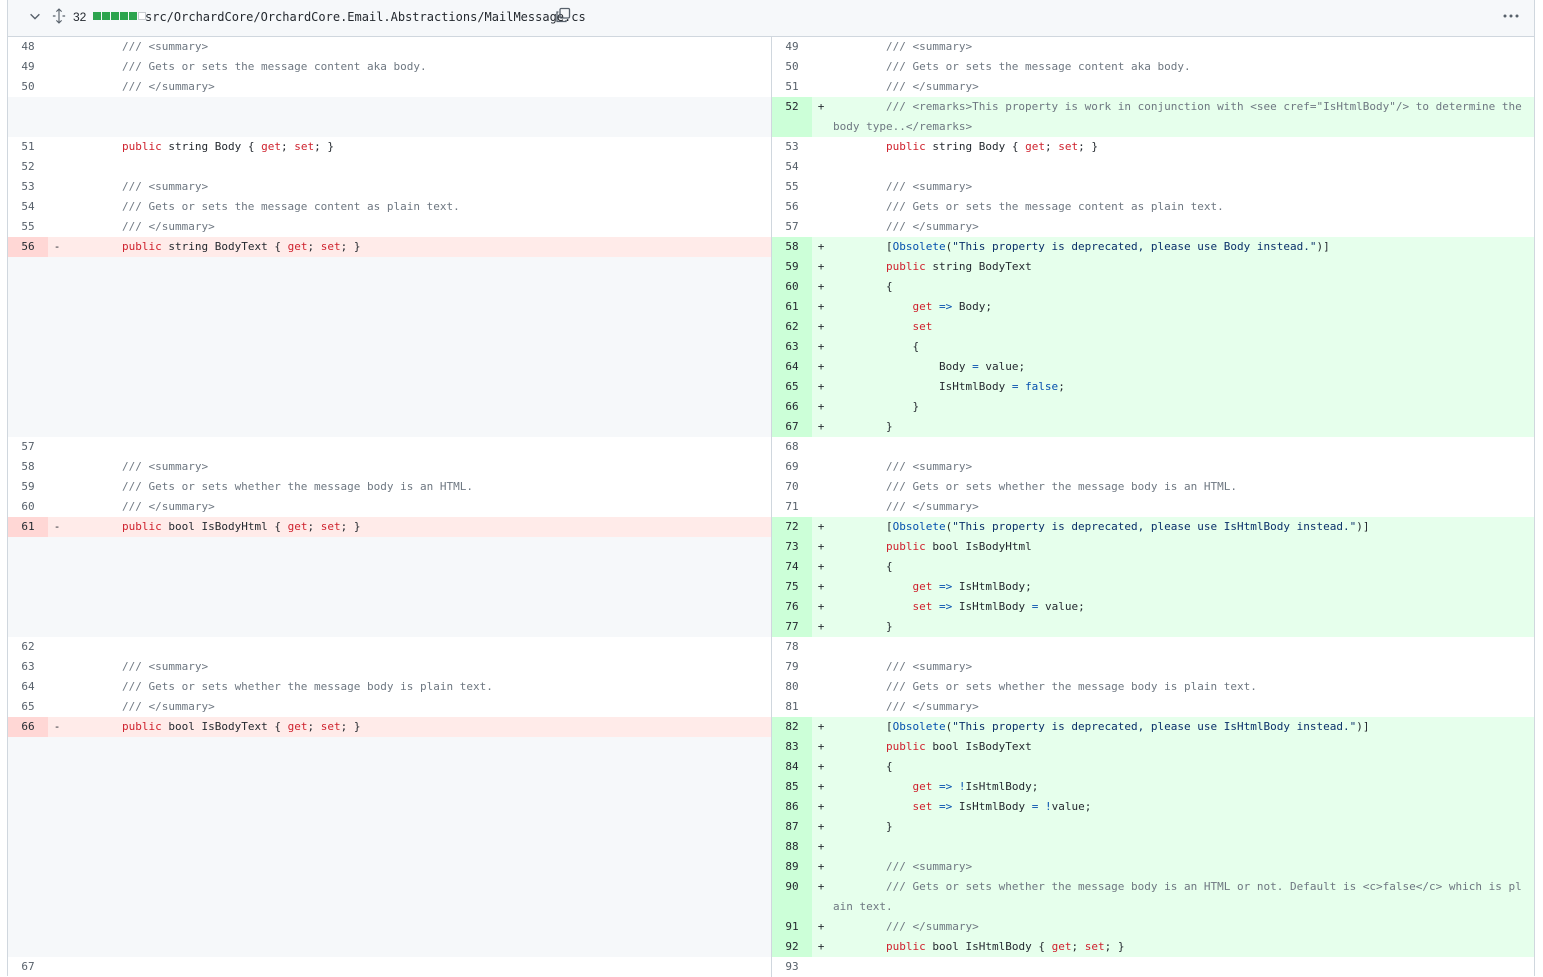 Image resolution: width=1543 pixels, height=977 pixels. I want to click on line-number: 71, so click(792, 507).